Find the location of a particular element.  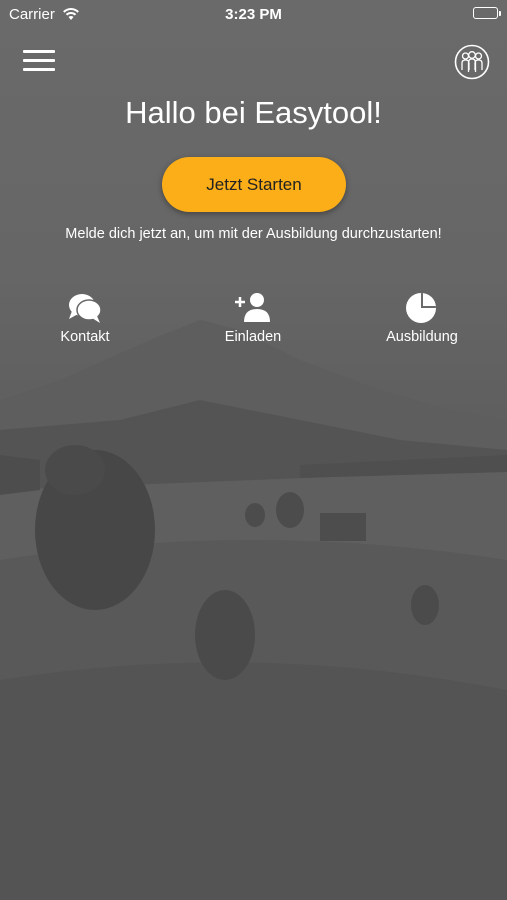

contact-action: Kontakt is located at coordinates (85, 317).